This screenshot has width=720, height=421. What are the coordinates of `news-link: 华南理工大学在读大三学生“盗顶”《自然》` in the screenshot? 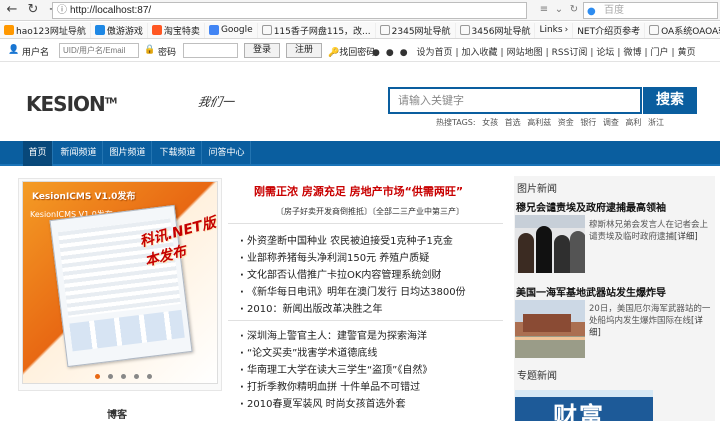 It's located at (369, 370).